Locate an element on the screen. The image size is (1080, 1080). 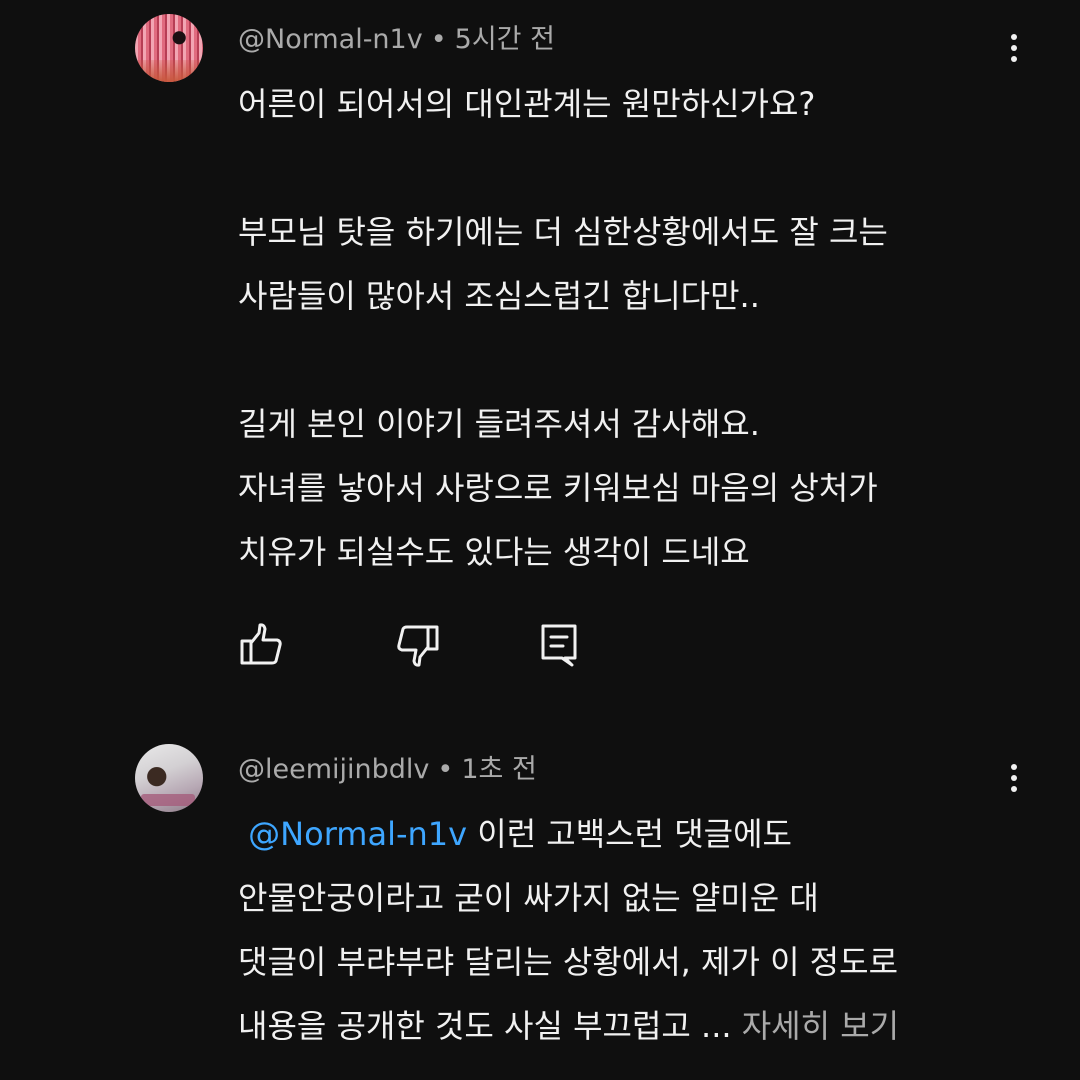
comment-action-bar is located at coordinates (540, 645).